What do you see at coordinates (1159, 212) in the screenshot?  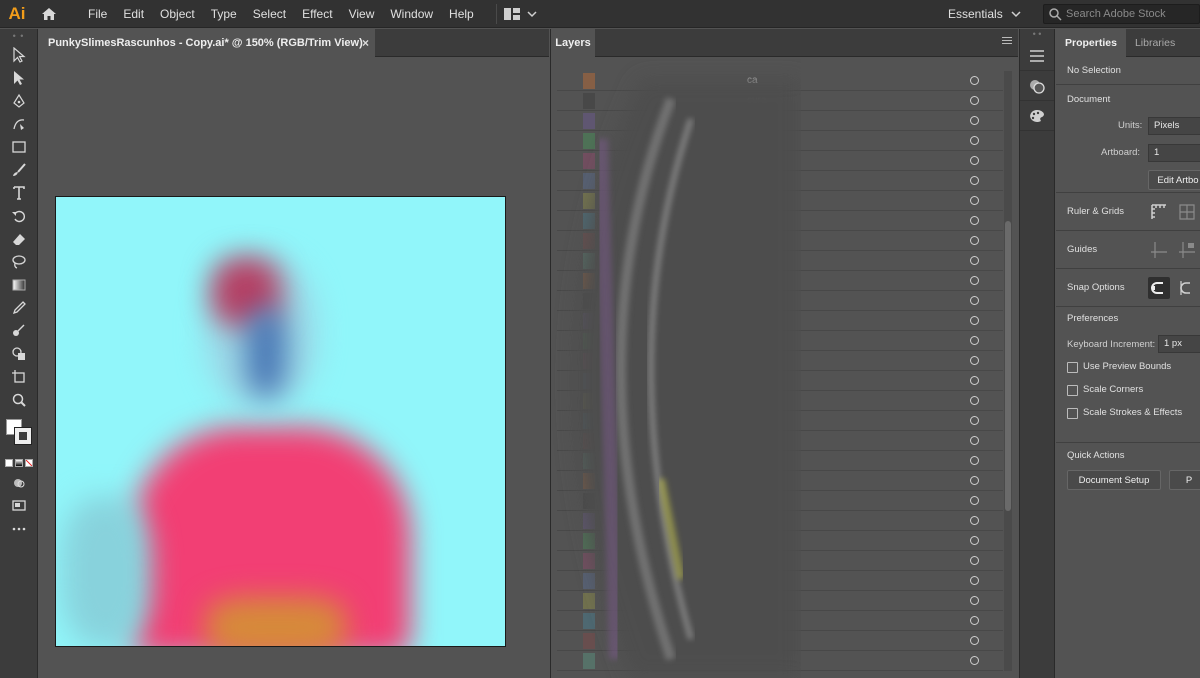 I see `ruler-icon` at bounding box center [1159, 212].